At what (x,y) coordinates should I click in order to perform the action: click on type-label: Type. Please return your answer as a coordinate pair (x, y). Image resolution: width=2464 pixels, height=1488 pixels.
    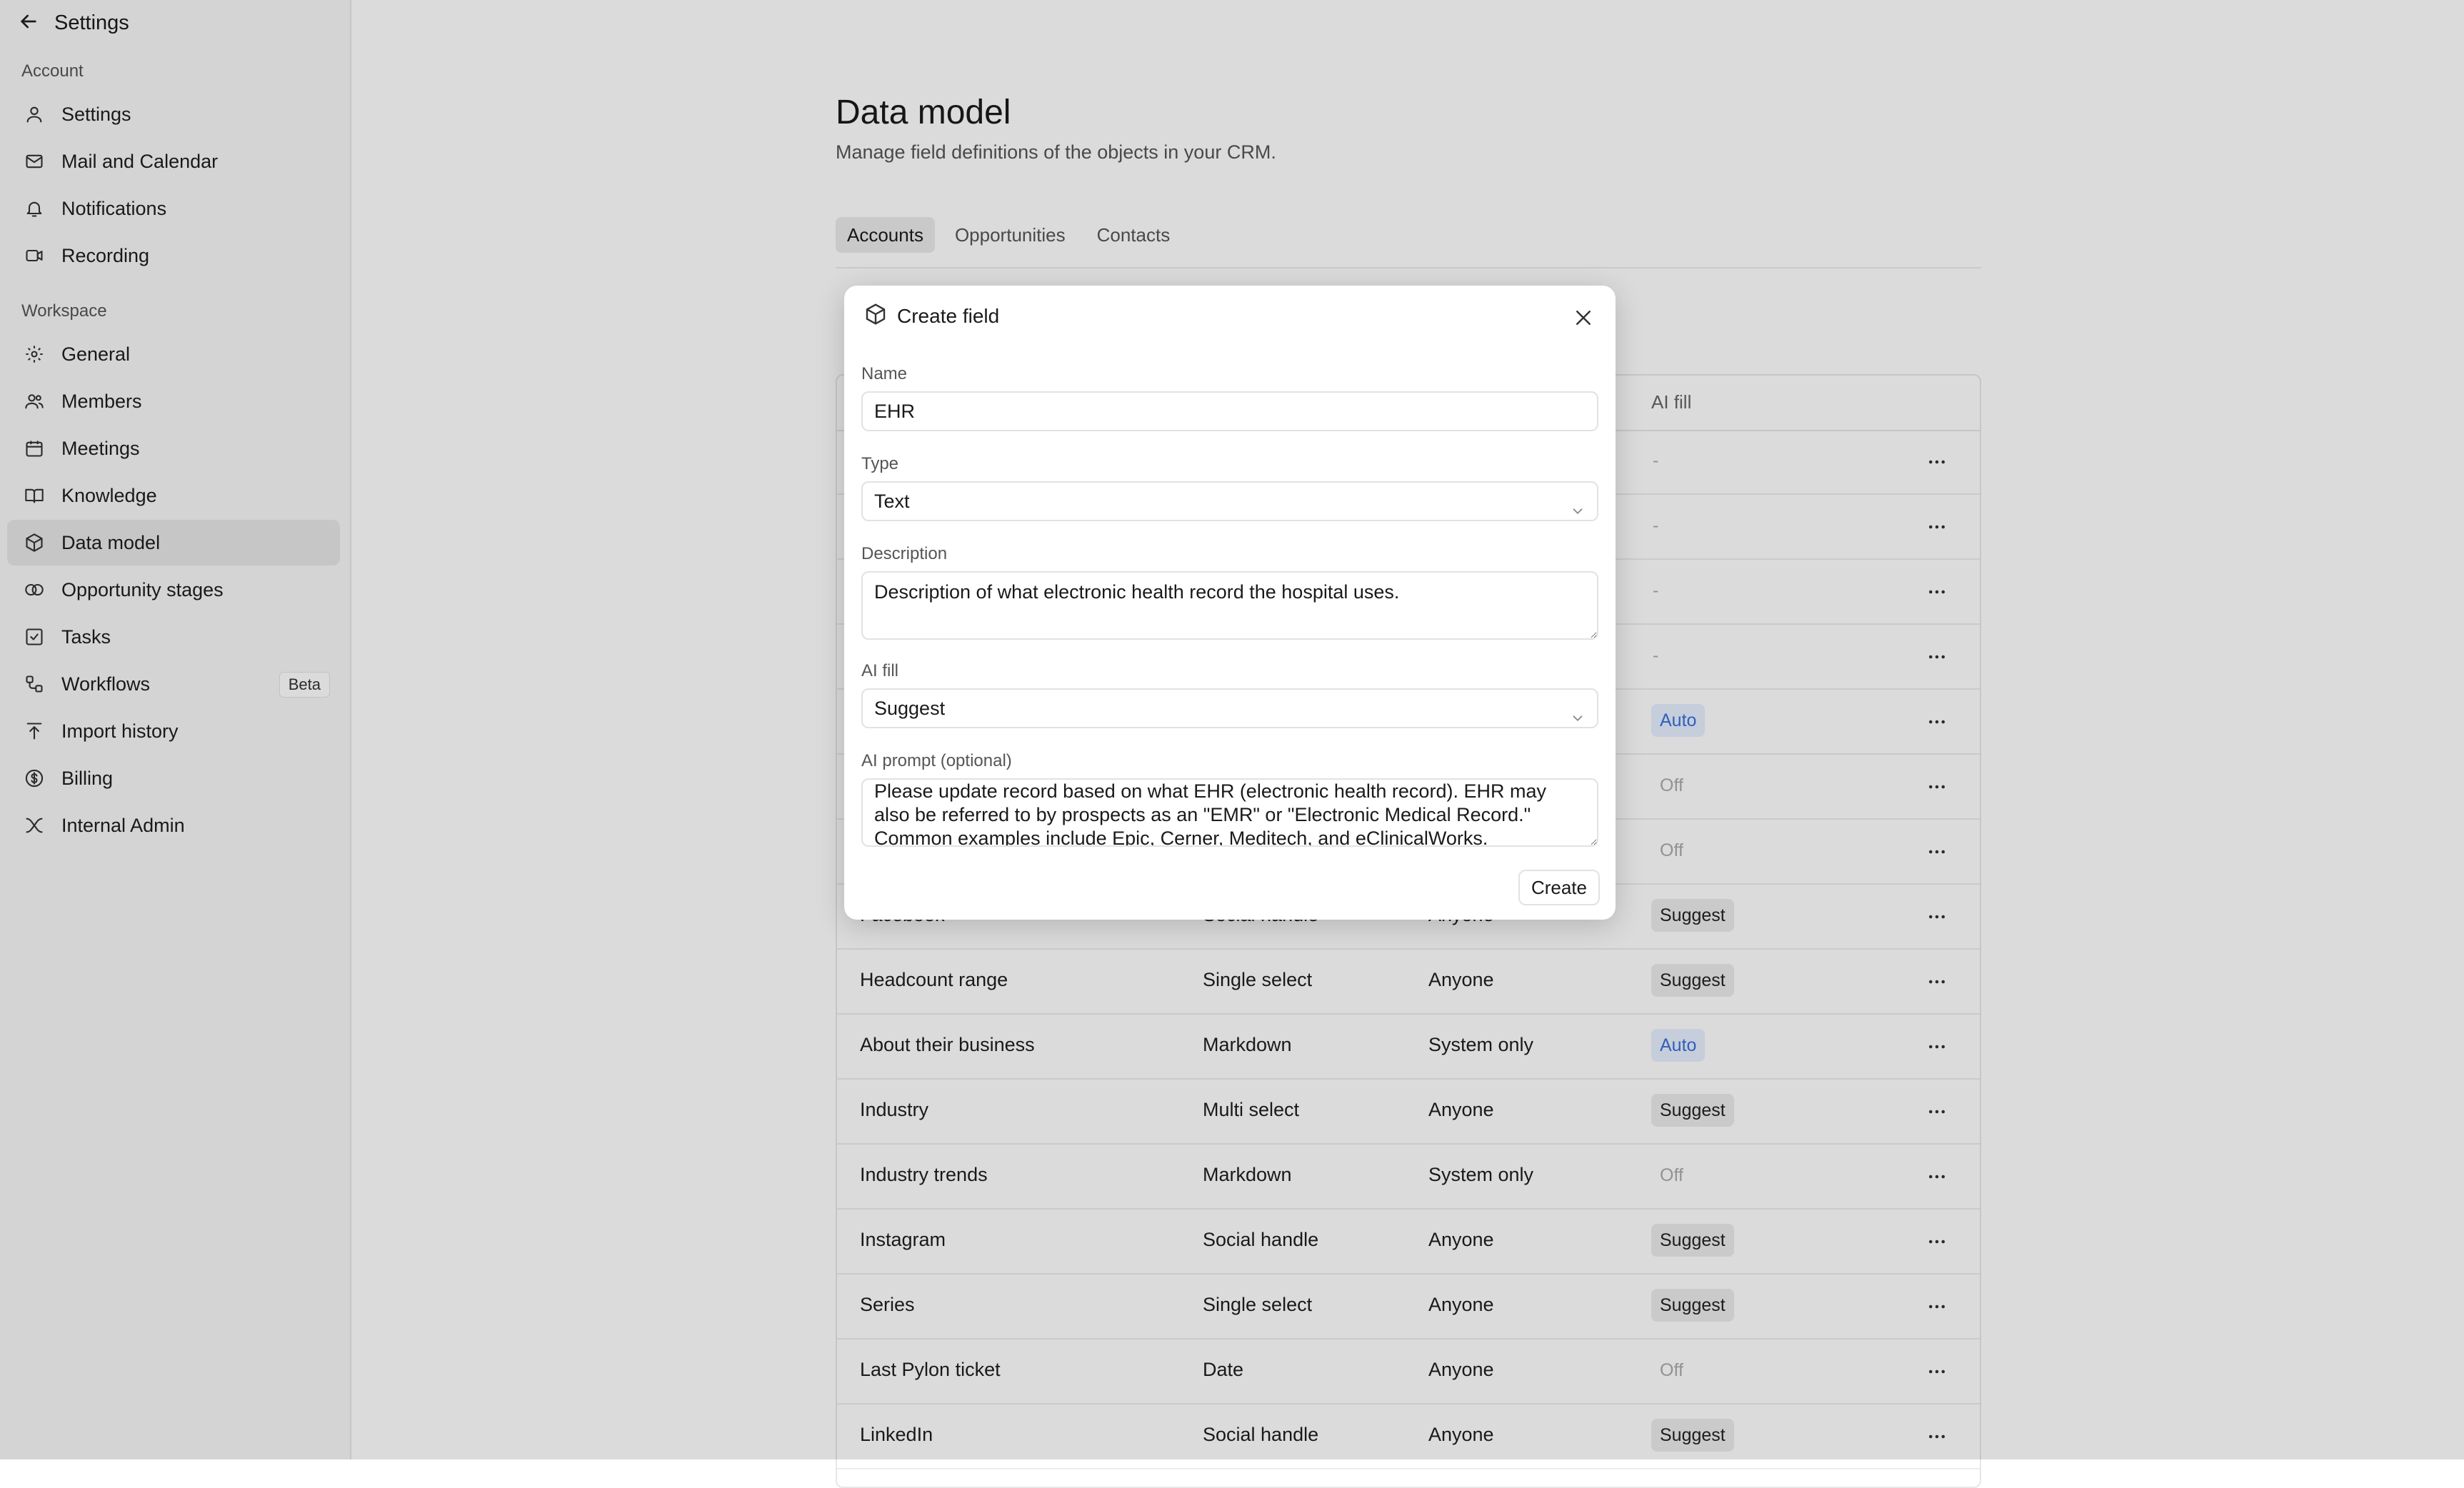
    Looking at the image, I should click on (880, 464).